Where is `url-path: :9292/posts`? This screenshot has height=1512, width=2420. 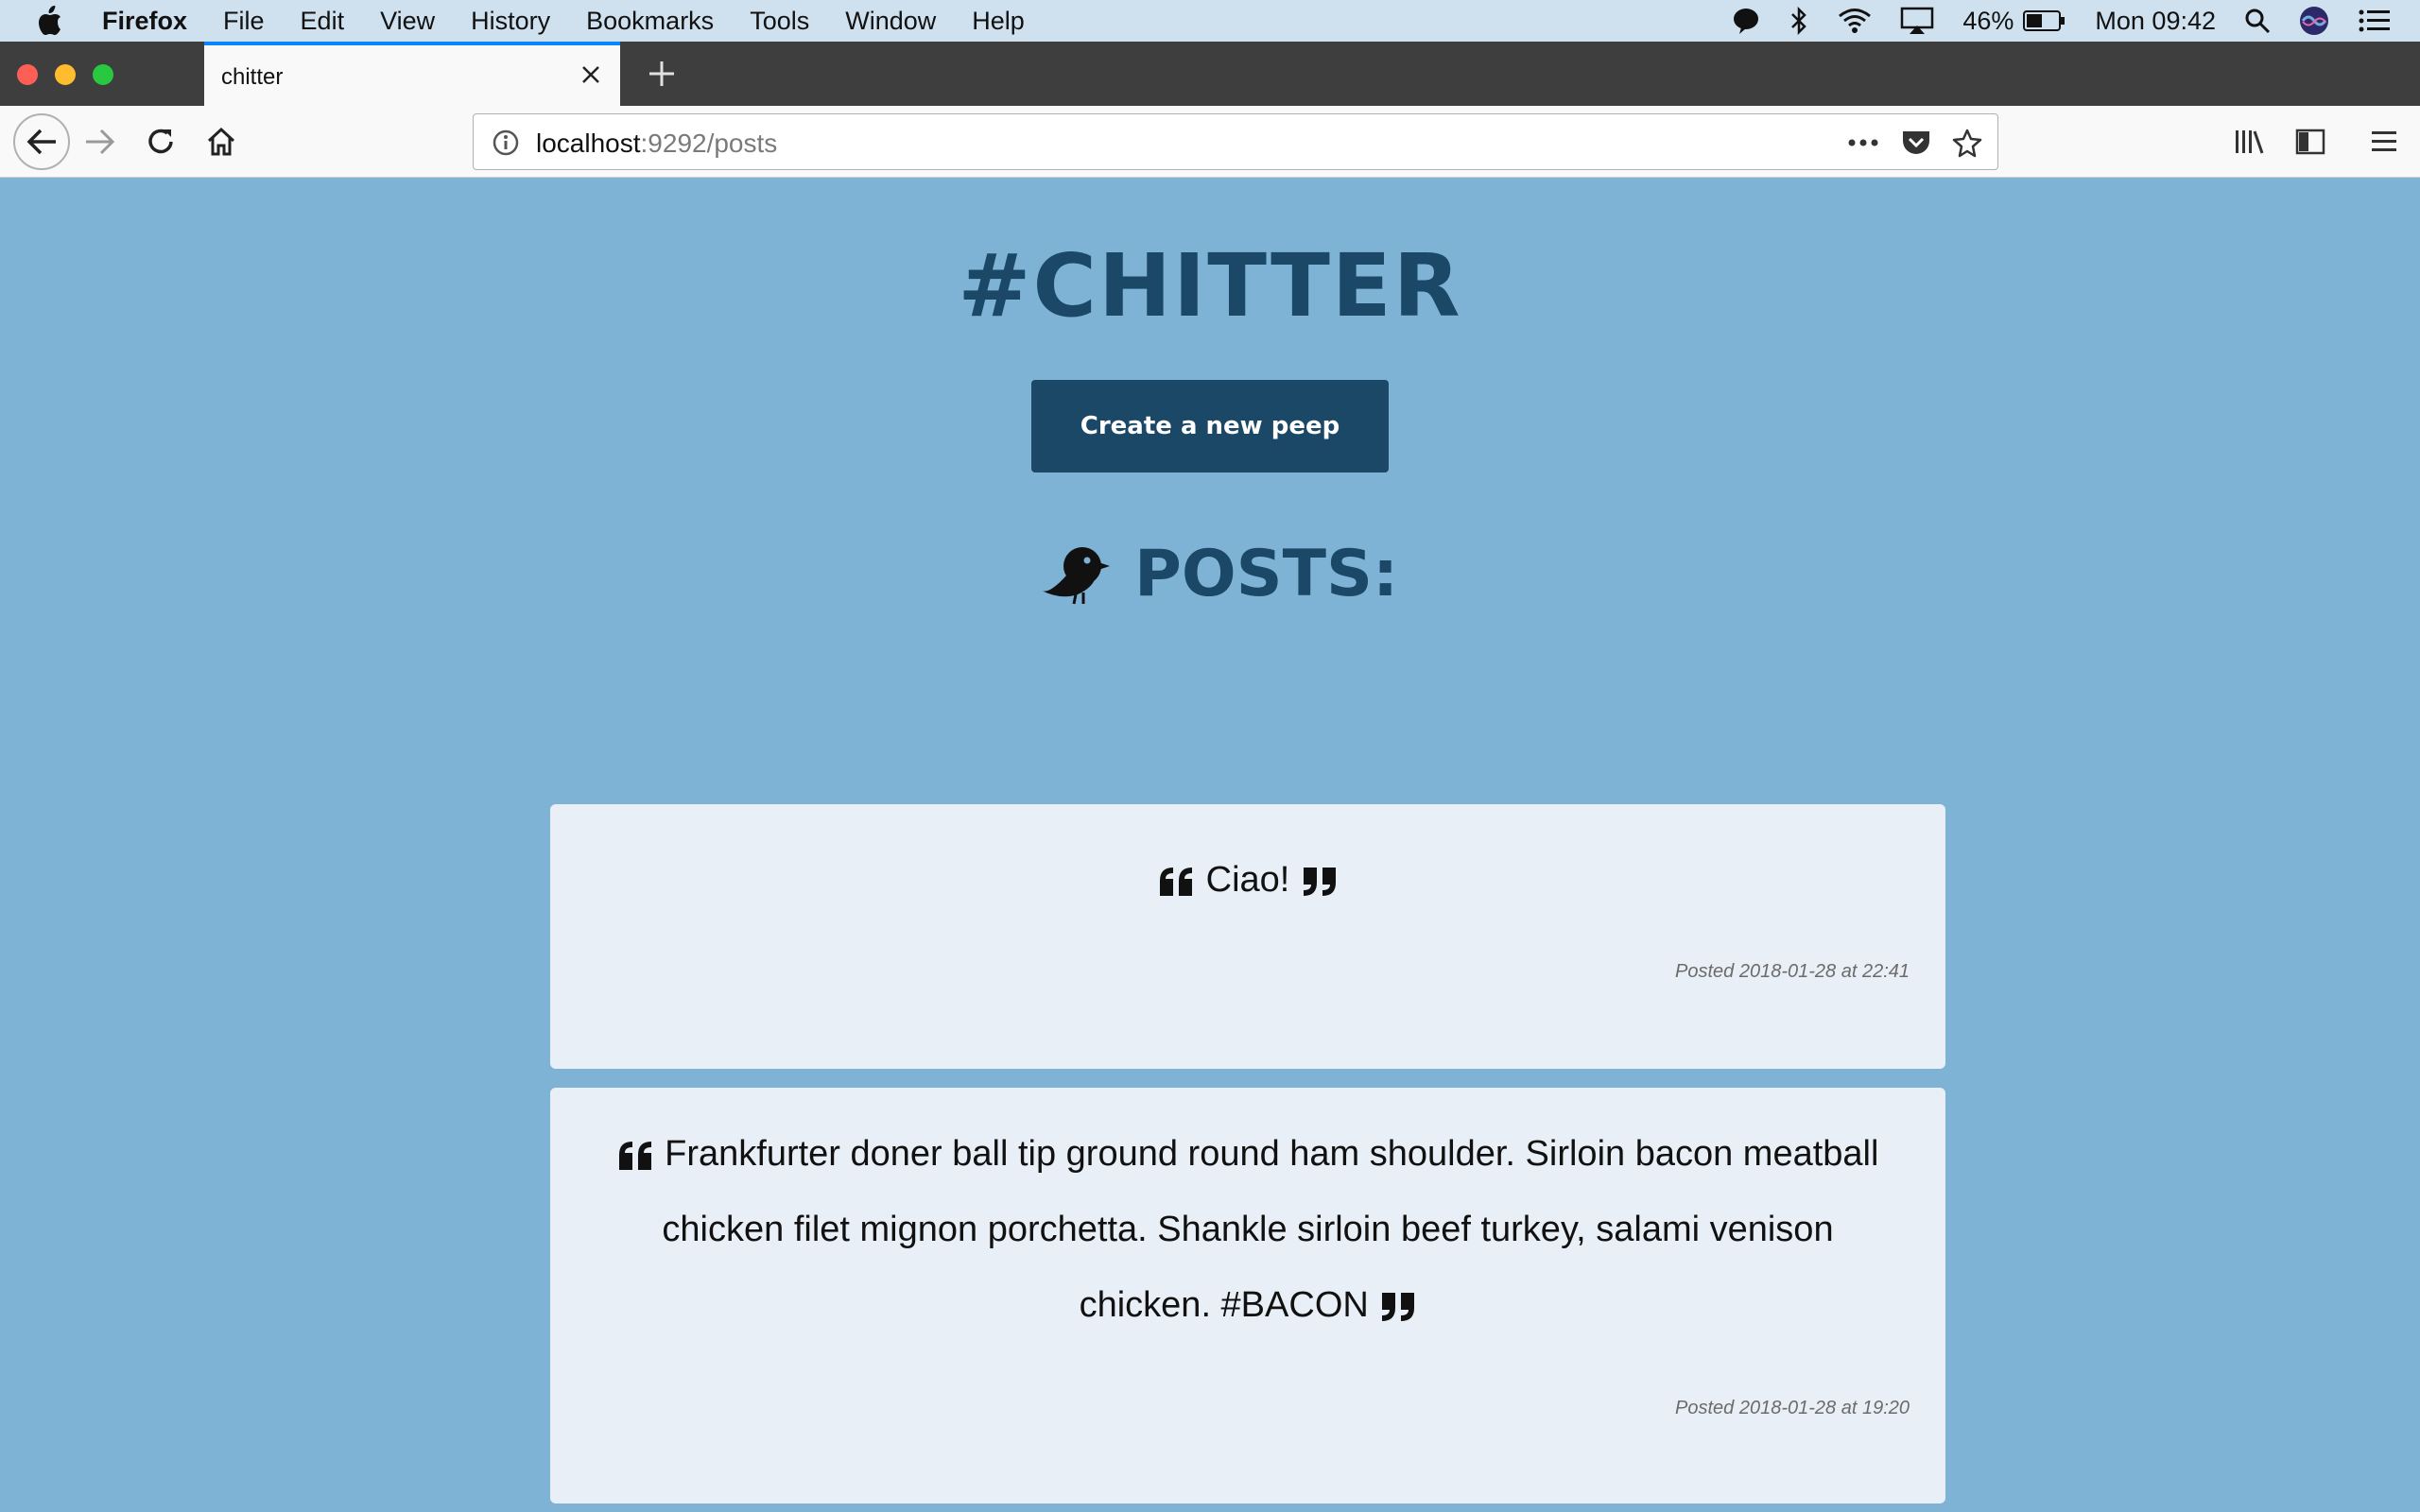
url-path: :9292/posts is located at coordinates (709, 143).